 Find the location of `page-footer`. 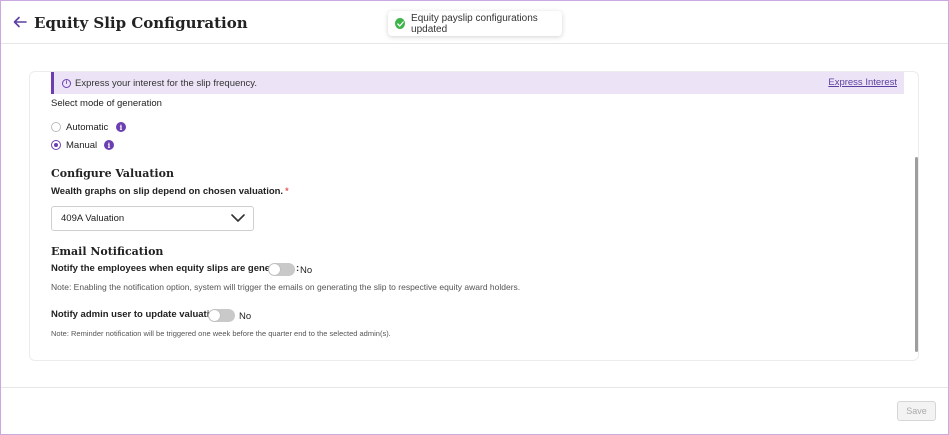

page-footer is located at coordinates (474, 410).